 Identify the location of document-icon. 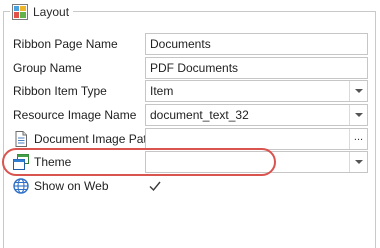
(21, 139).